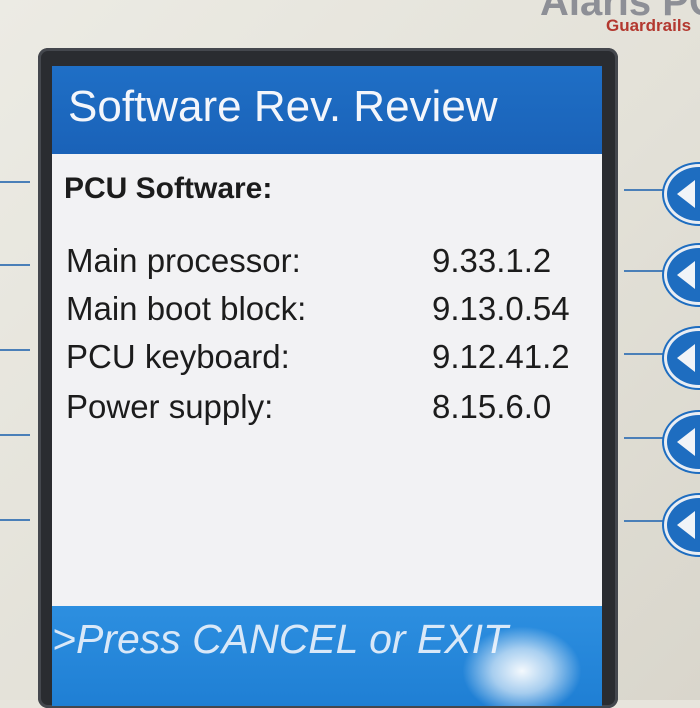 The width and height of the screenshot is (700, 708). Describe the element at coordinates (492, 260) in the screenshot. I see `row-value: 9.33.1.2` at that location.